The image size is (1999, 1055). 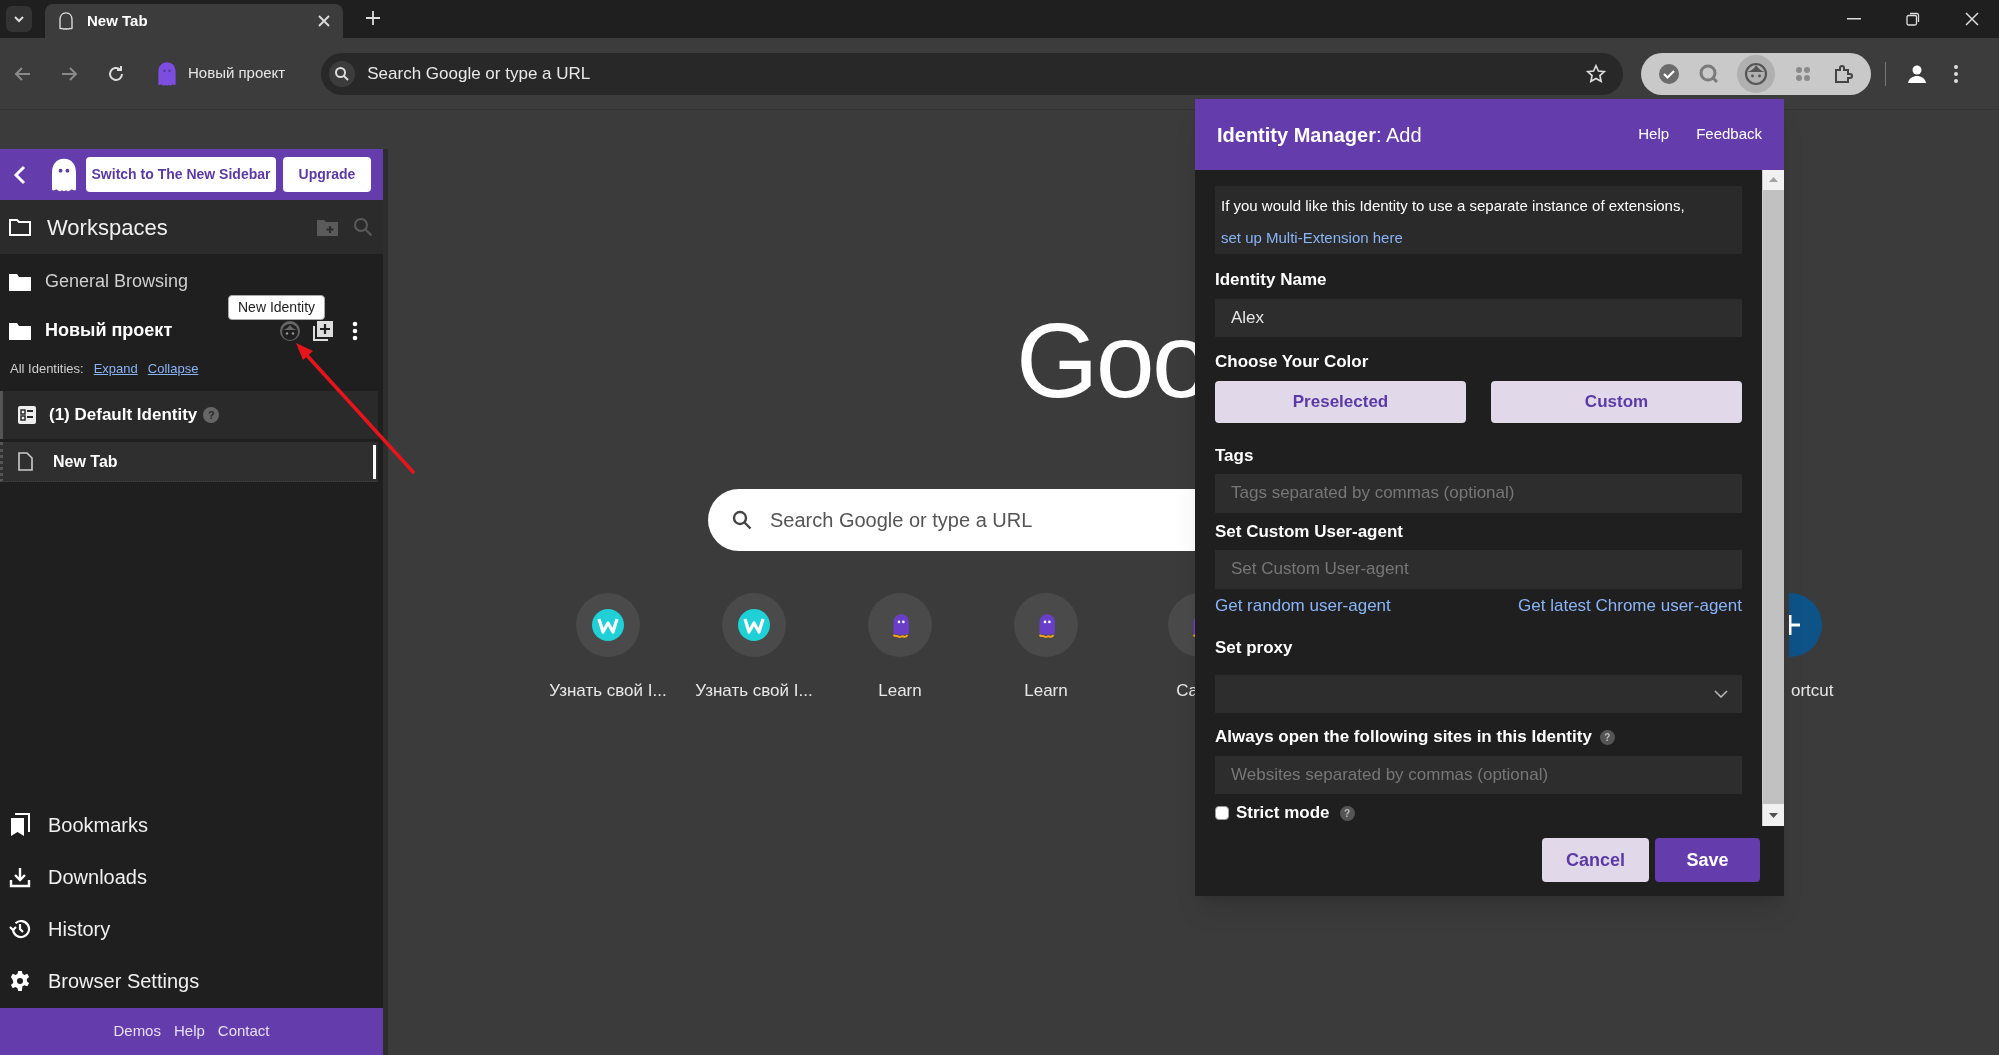 What do you see at coordinates (20, 877) in the screenshot?
I see `download-icon` at bounding box center [20, 877].